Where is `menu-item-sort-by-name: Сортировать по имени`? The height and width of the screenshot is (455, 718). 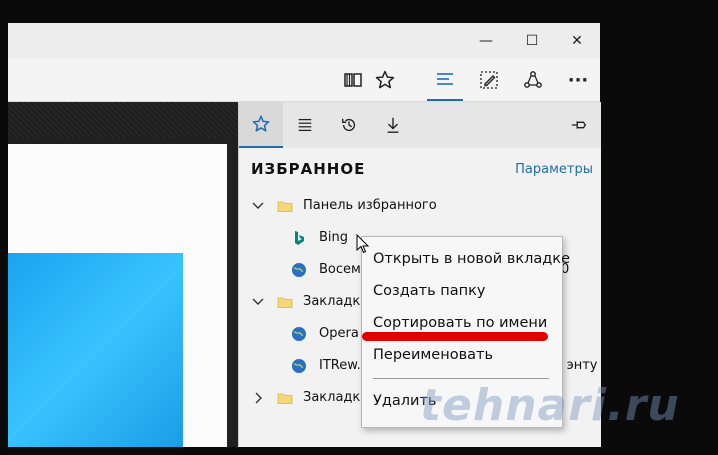 menu-item-sort-by-name: Сортировать по имени is located at coordinates (460, 323).